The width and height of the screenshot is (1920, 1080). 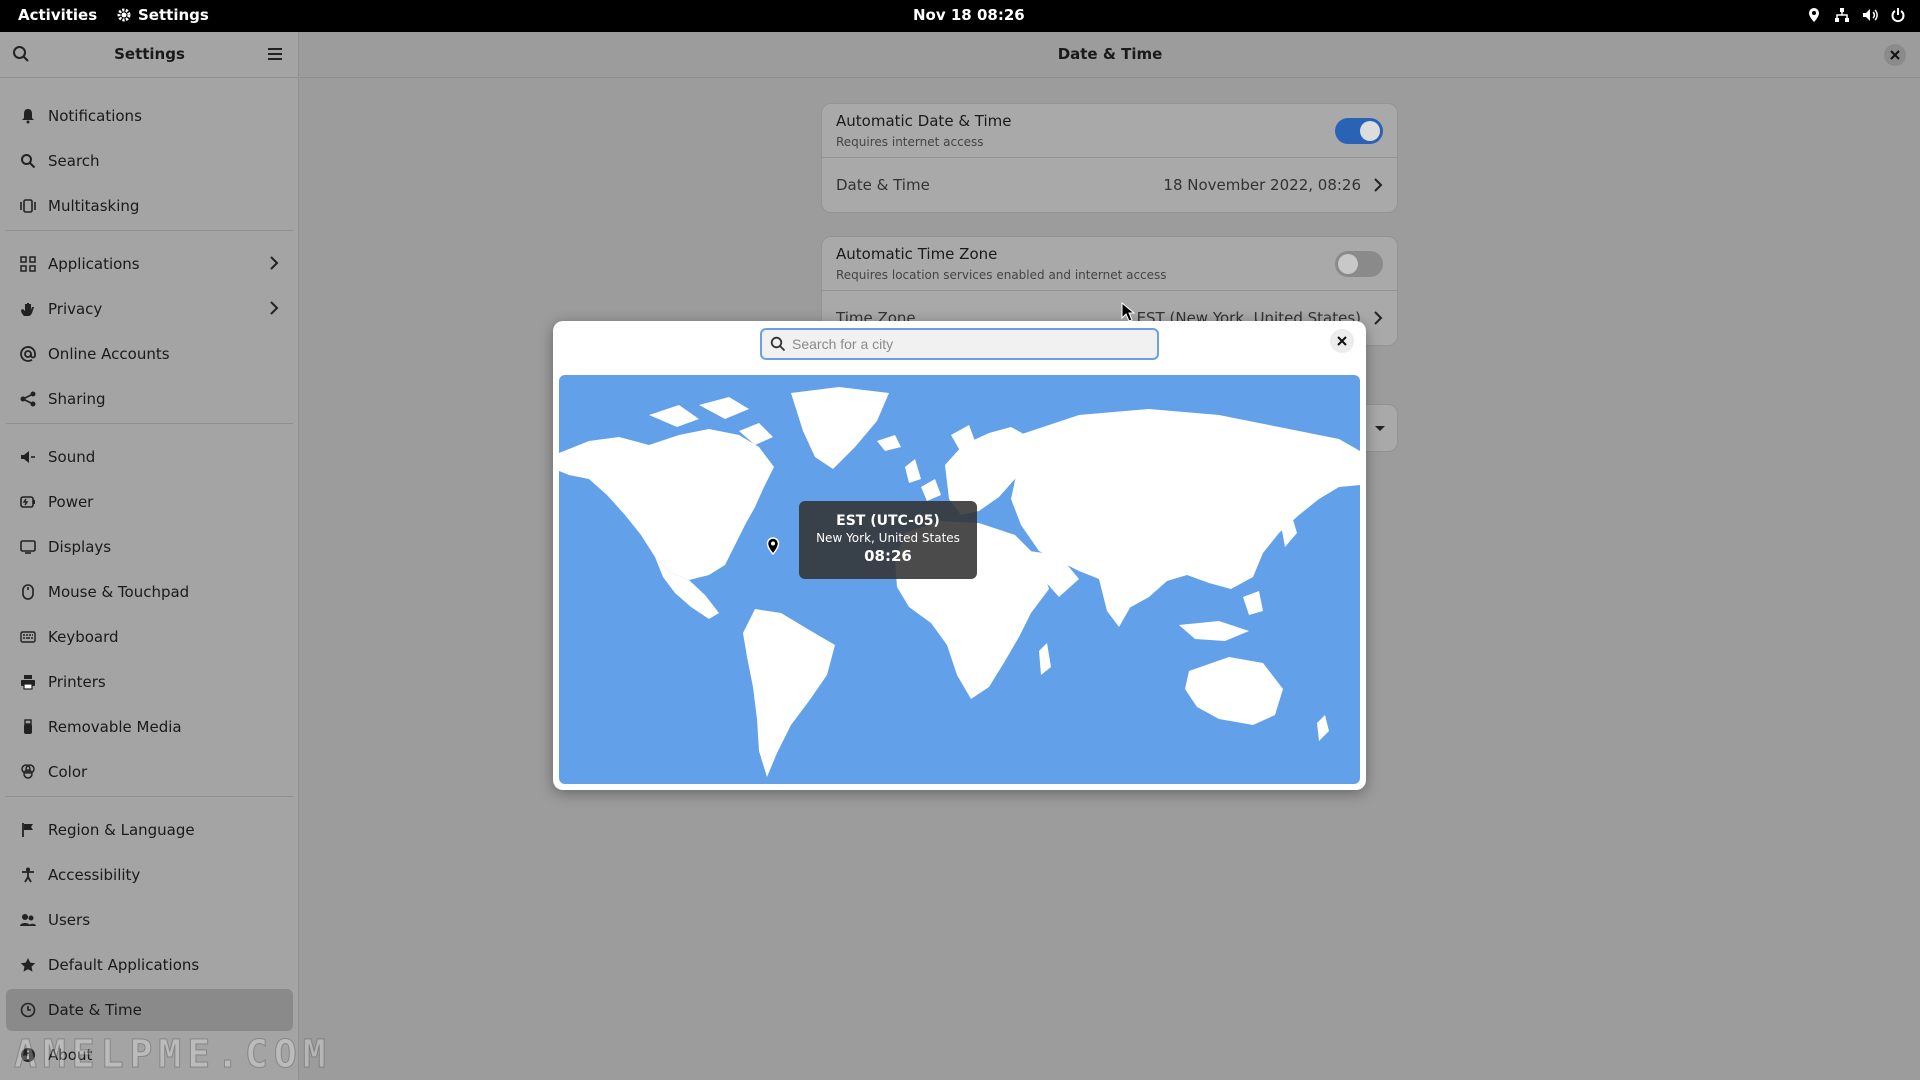 What do you see at coordinates (173, 1054) in the screenshot?
I see `watermark: AMELPME.COM` at bounding box center [173, 1054].